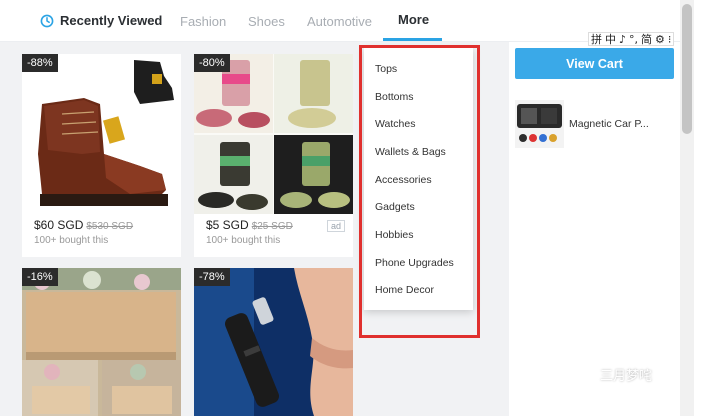 The width and height of the screenshot is (704, 416). I want to click on product-card: -78%, so click(273, 342).